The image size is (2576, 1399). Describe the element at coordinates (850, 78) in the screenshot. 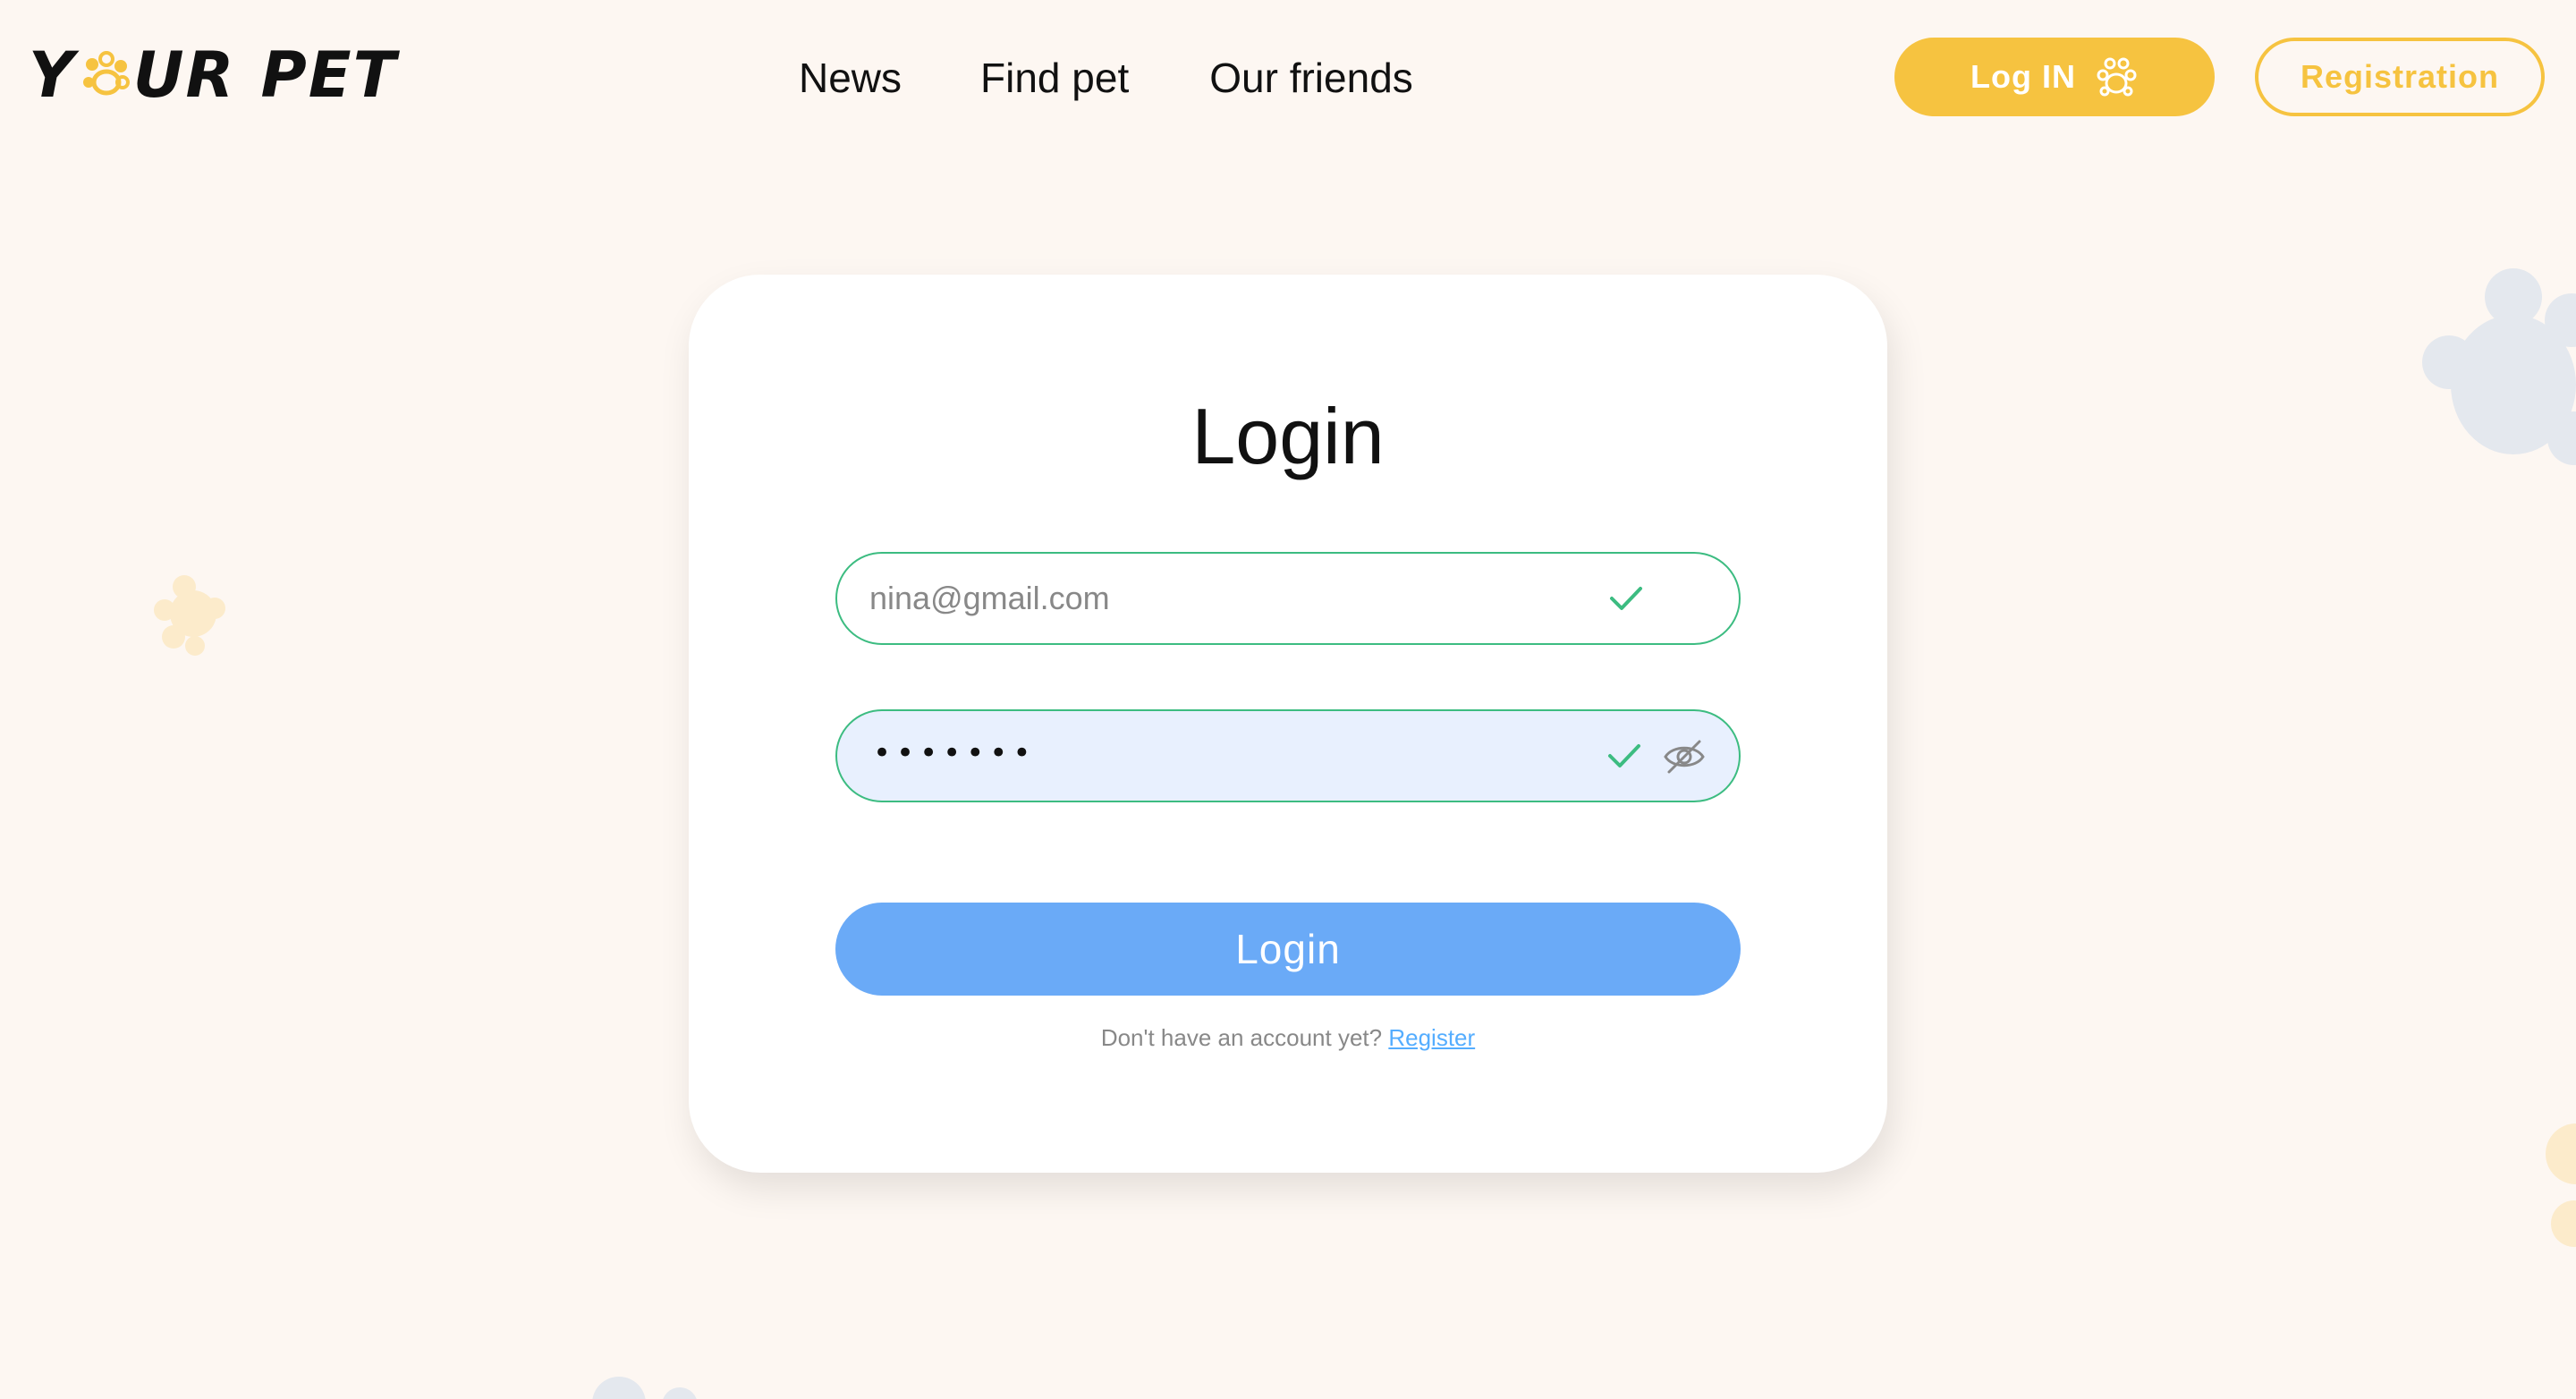

I see `nav-news: News` at that location.